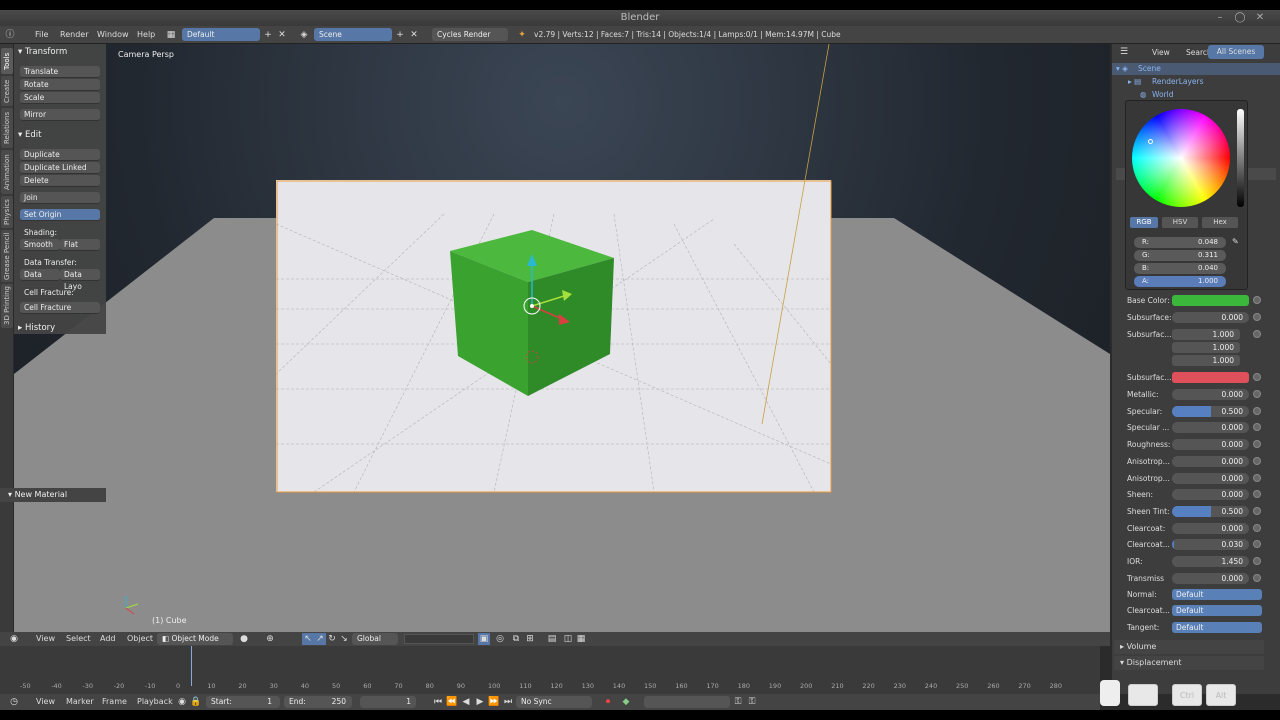 Image resolution: width=1280 pixels, height=720 pixels. Describe the element at coordinates (60, 308) in the screenshot. I see `cell-fracture-button: Cell Fracture` at that location.